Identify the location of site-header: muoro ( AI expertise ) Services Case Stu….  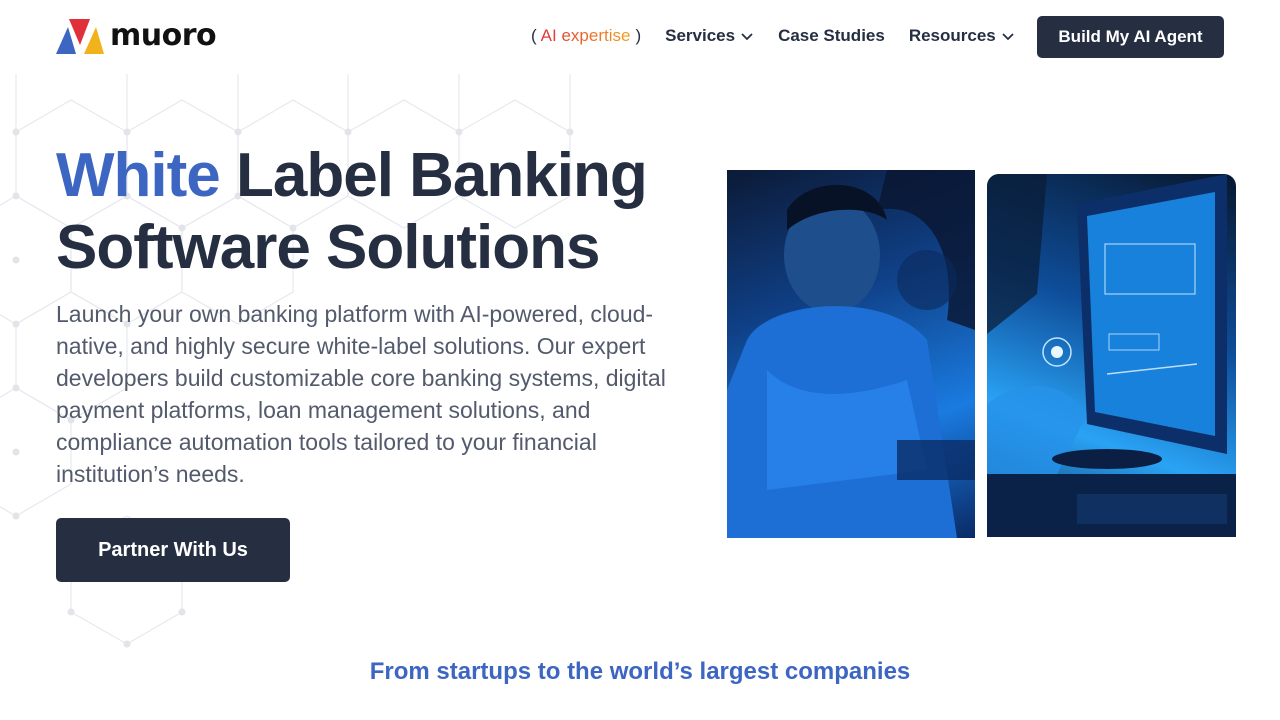
(640, 37).